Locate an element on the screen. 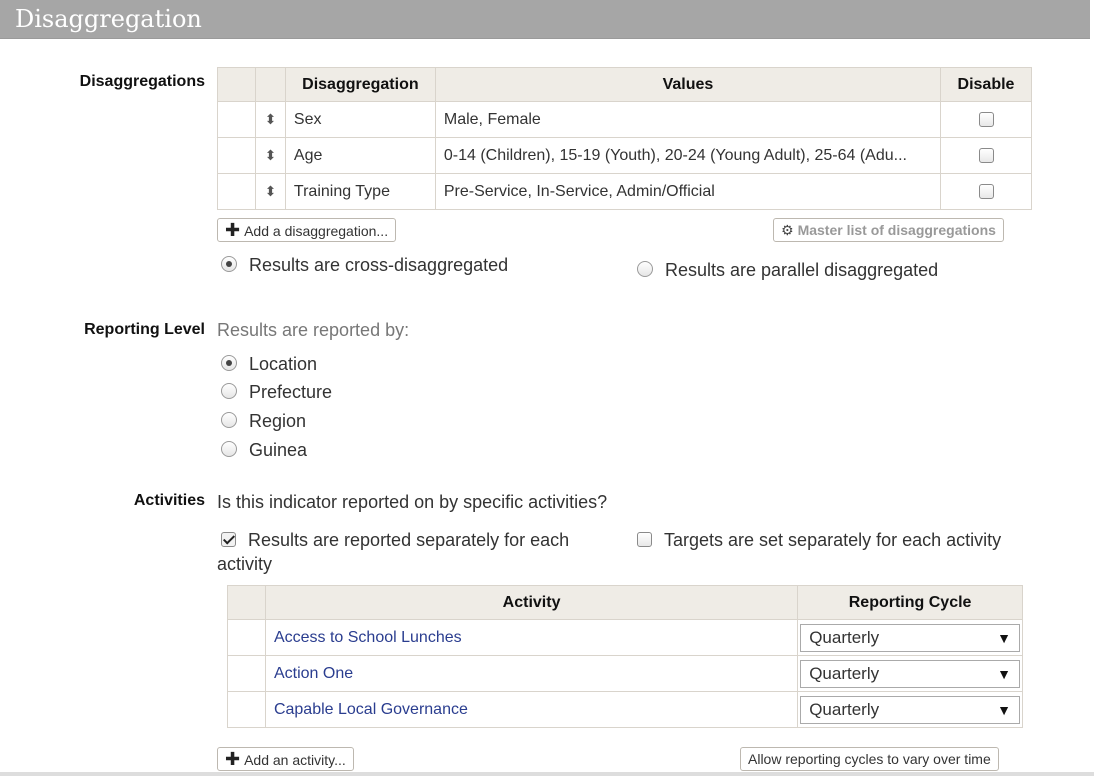 The height and width of the screenshot is (776, 1094). disaggregation-values: Male, Female is located at coordinates (688, 119).